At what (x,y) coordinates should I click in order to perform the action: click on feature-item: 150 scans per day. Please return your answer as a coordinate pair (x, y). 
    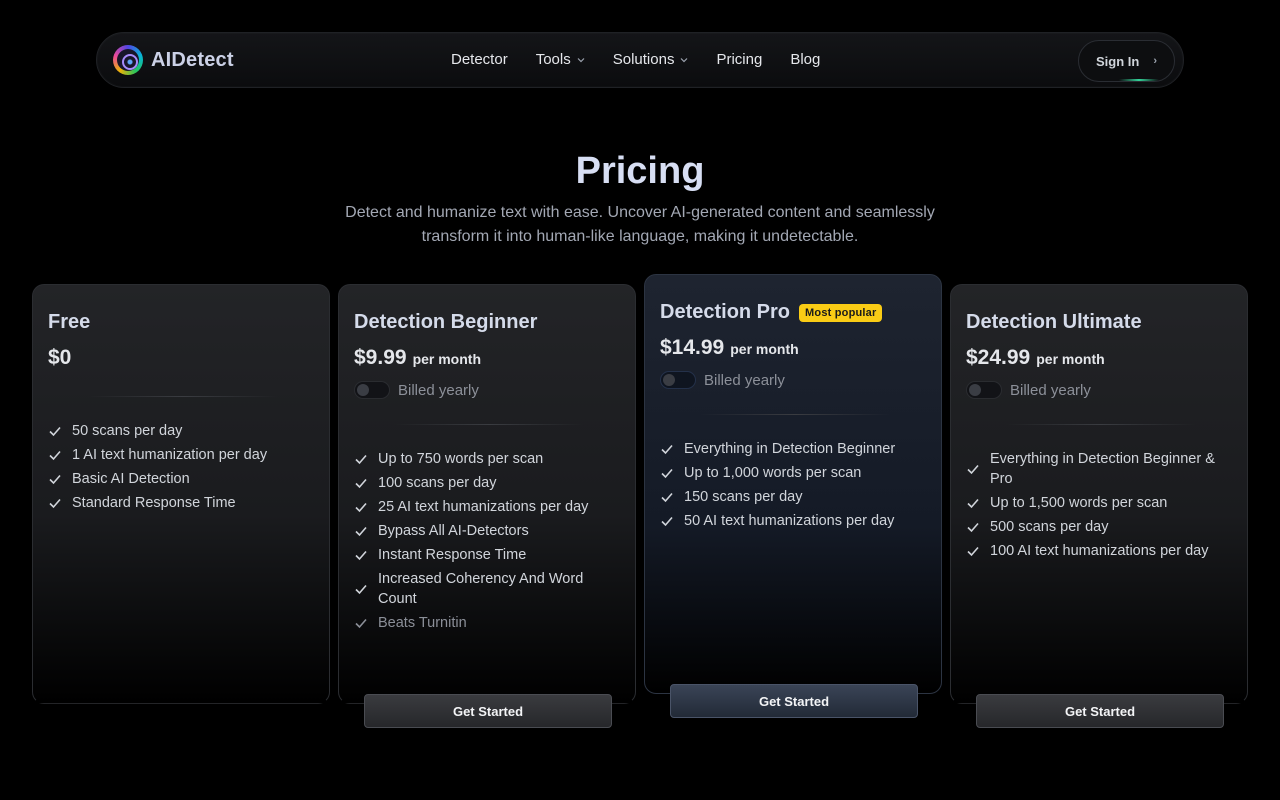
    Looking at the image, I should click on (795, 497).